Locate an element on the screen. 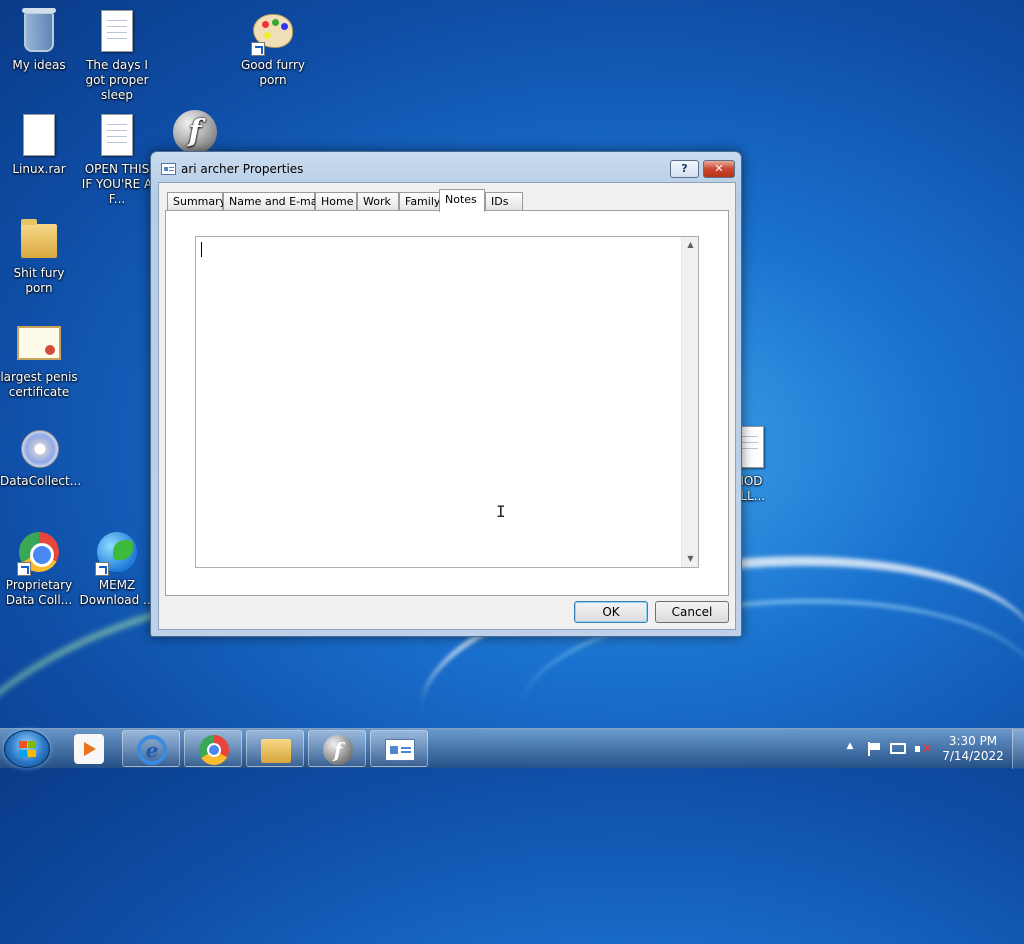 This screenshot has width=1024, height=944. tab-notes: Notes is located at coordinates (462, 200).